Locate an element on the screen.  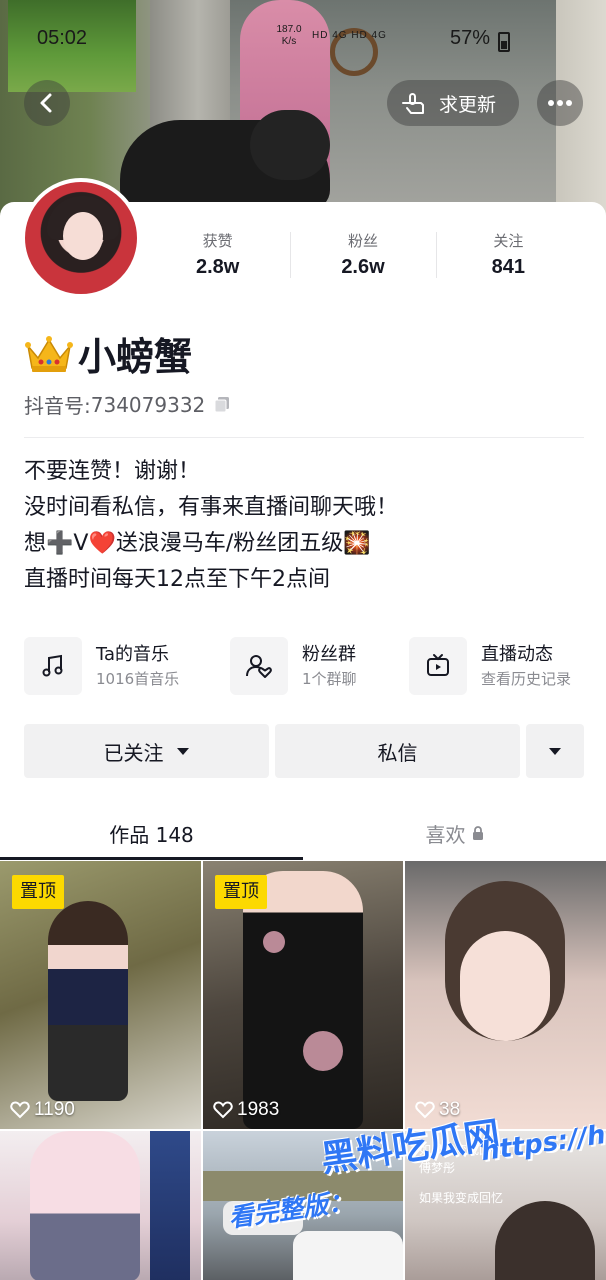
music-note-icon is located at coordinates (53, 666).